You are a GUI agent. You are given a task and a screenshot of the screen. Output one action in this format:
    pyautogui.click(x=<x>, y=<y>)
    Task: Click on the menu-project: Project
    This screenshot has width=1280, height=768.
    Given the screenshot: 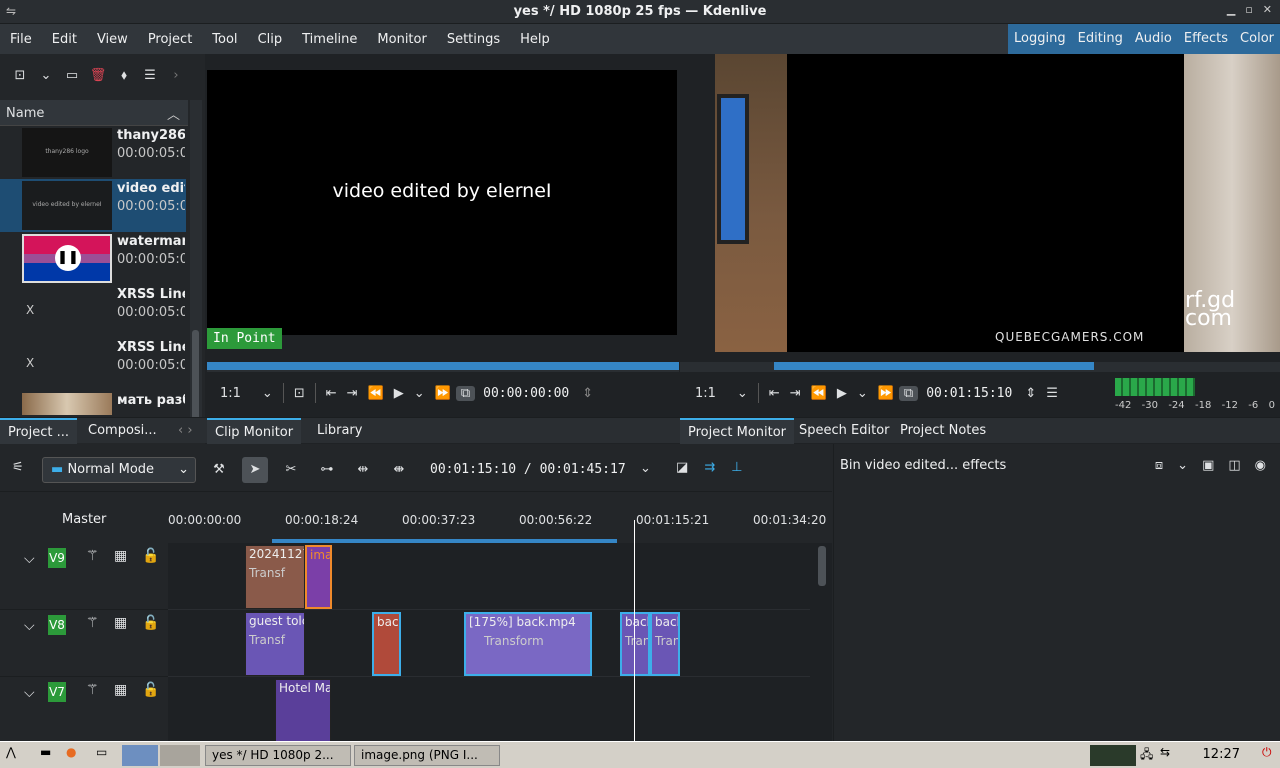 What is the action you would take?
    pyautogui.click(x=170, y=39)
    